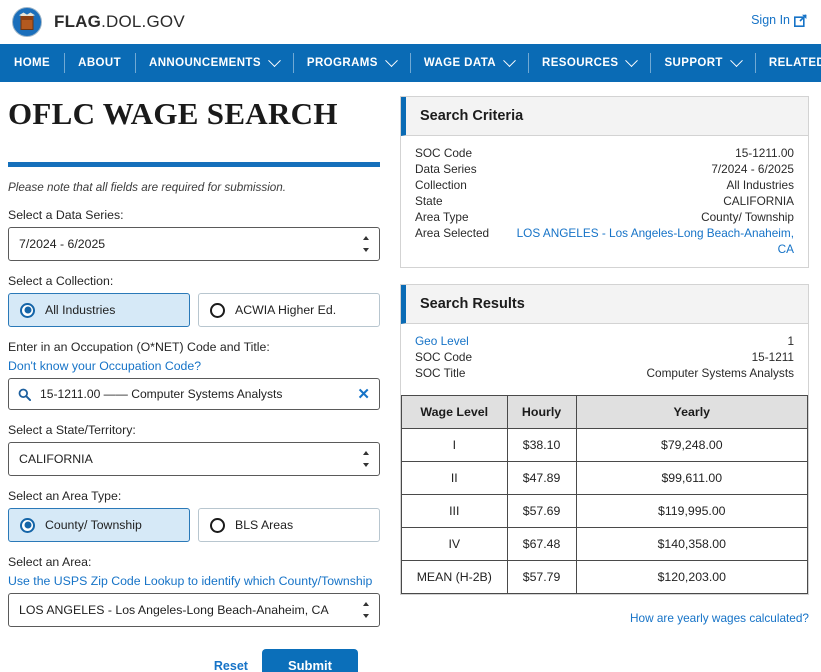 The height and width of the screenshot is (672, 821). Describe the element at coordinates (604, 618) in the screenshot. I see `yearly-wages-help-link: How are yearly wages calculated?` at that location.